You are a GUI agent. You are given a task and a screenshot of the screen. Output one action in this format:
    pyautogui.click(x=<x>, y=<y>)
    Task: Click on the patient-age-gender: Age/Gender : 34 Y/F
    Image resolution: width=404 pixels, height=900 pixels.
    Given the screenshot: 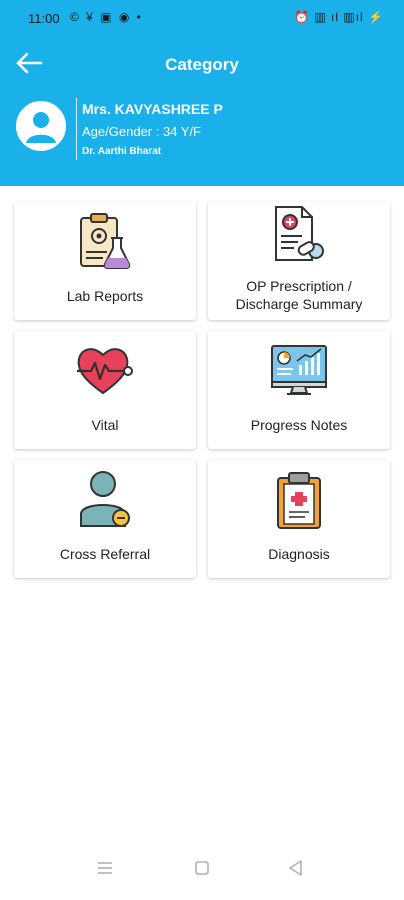 What is the action you would take?
    pyautogui.click(x=141, y=131)
    